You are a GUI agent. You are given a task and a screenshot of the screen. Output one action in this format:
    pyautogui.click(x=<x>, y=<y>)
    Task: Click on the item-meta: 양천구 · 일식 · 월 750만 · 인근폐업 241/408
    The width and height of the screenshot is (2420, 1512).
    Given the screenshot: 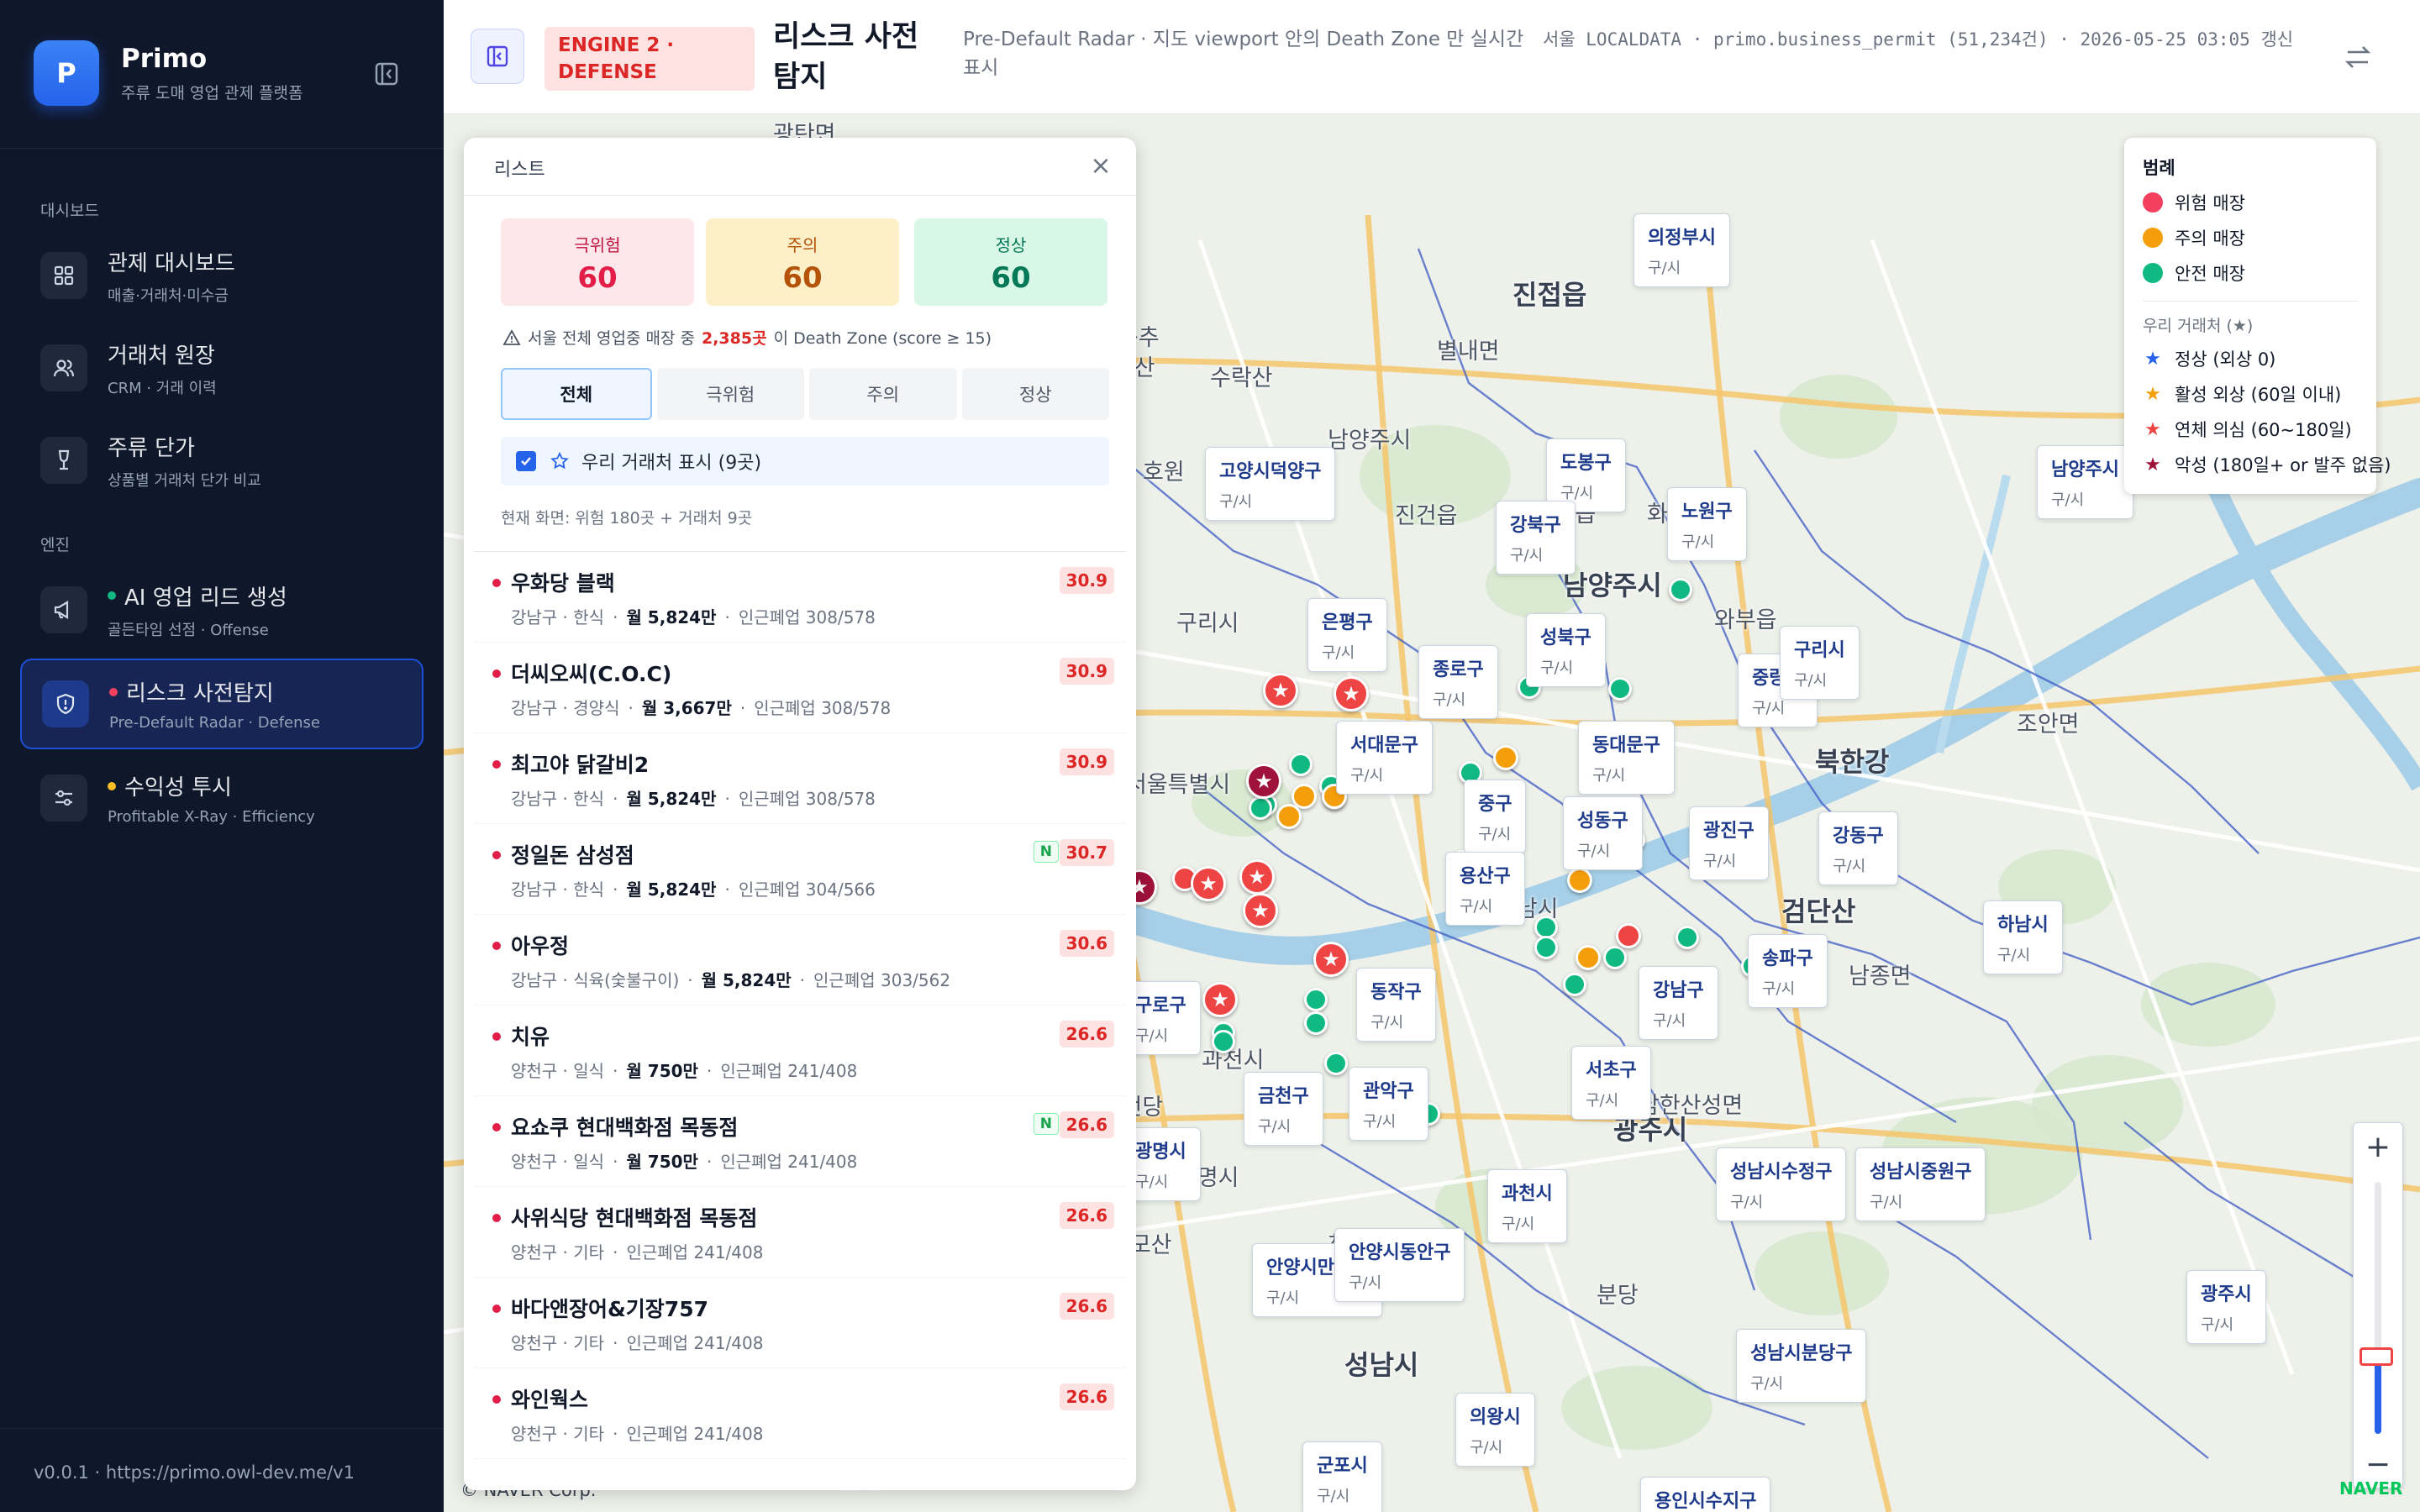 What is the action you would take?
    pyautogui.click(x=684, y=1162)
    